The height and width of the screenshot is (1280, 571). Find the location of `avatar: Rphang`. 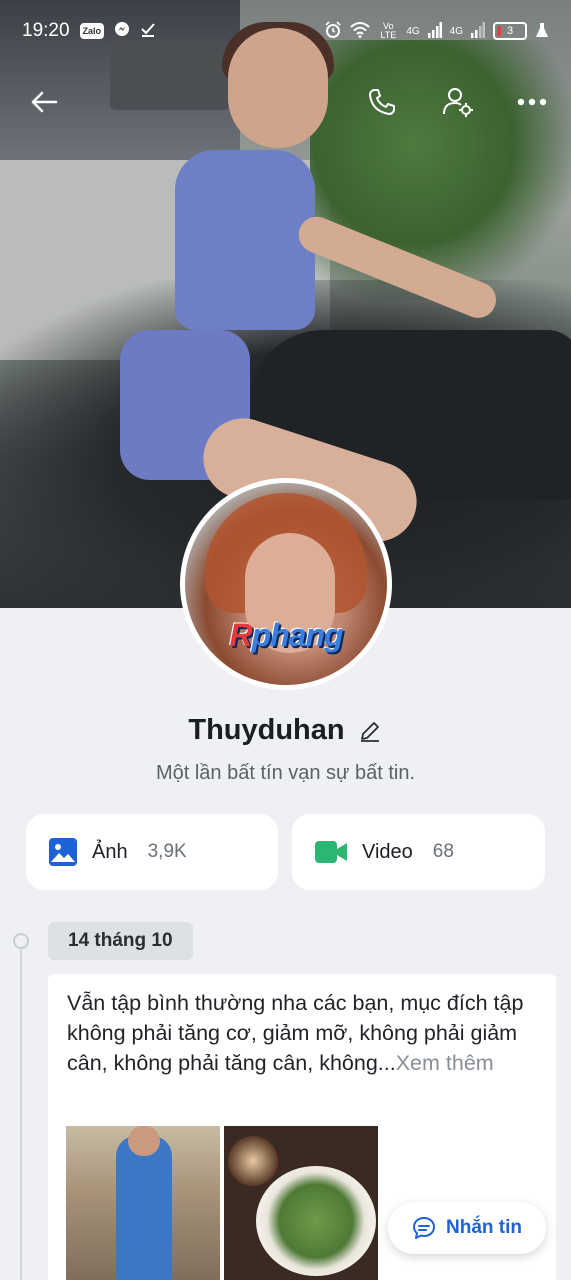

avatar: Rphang is located at coordinates (286, 584).